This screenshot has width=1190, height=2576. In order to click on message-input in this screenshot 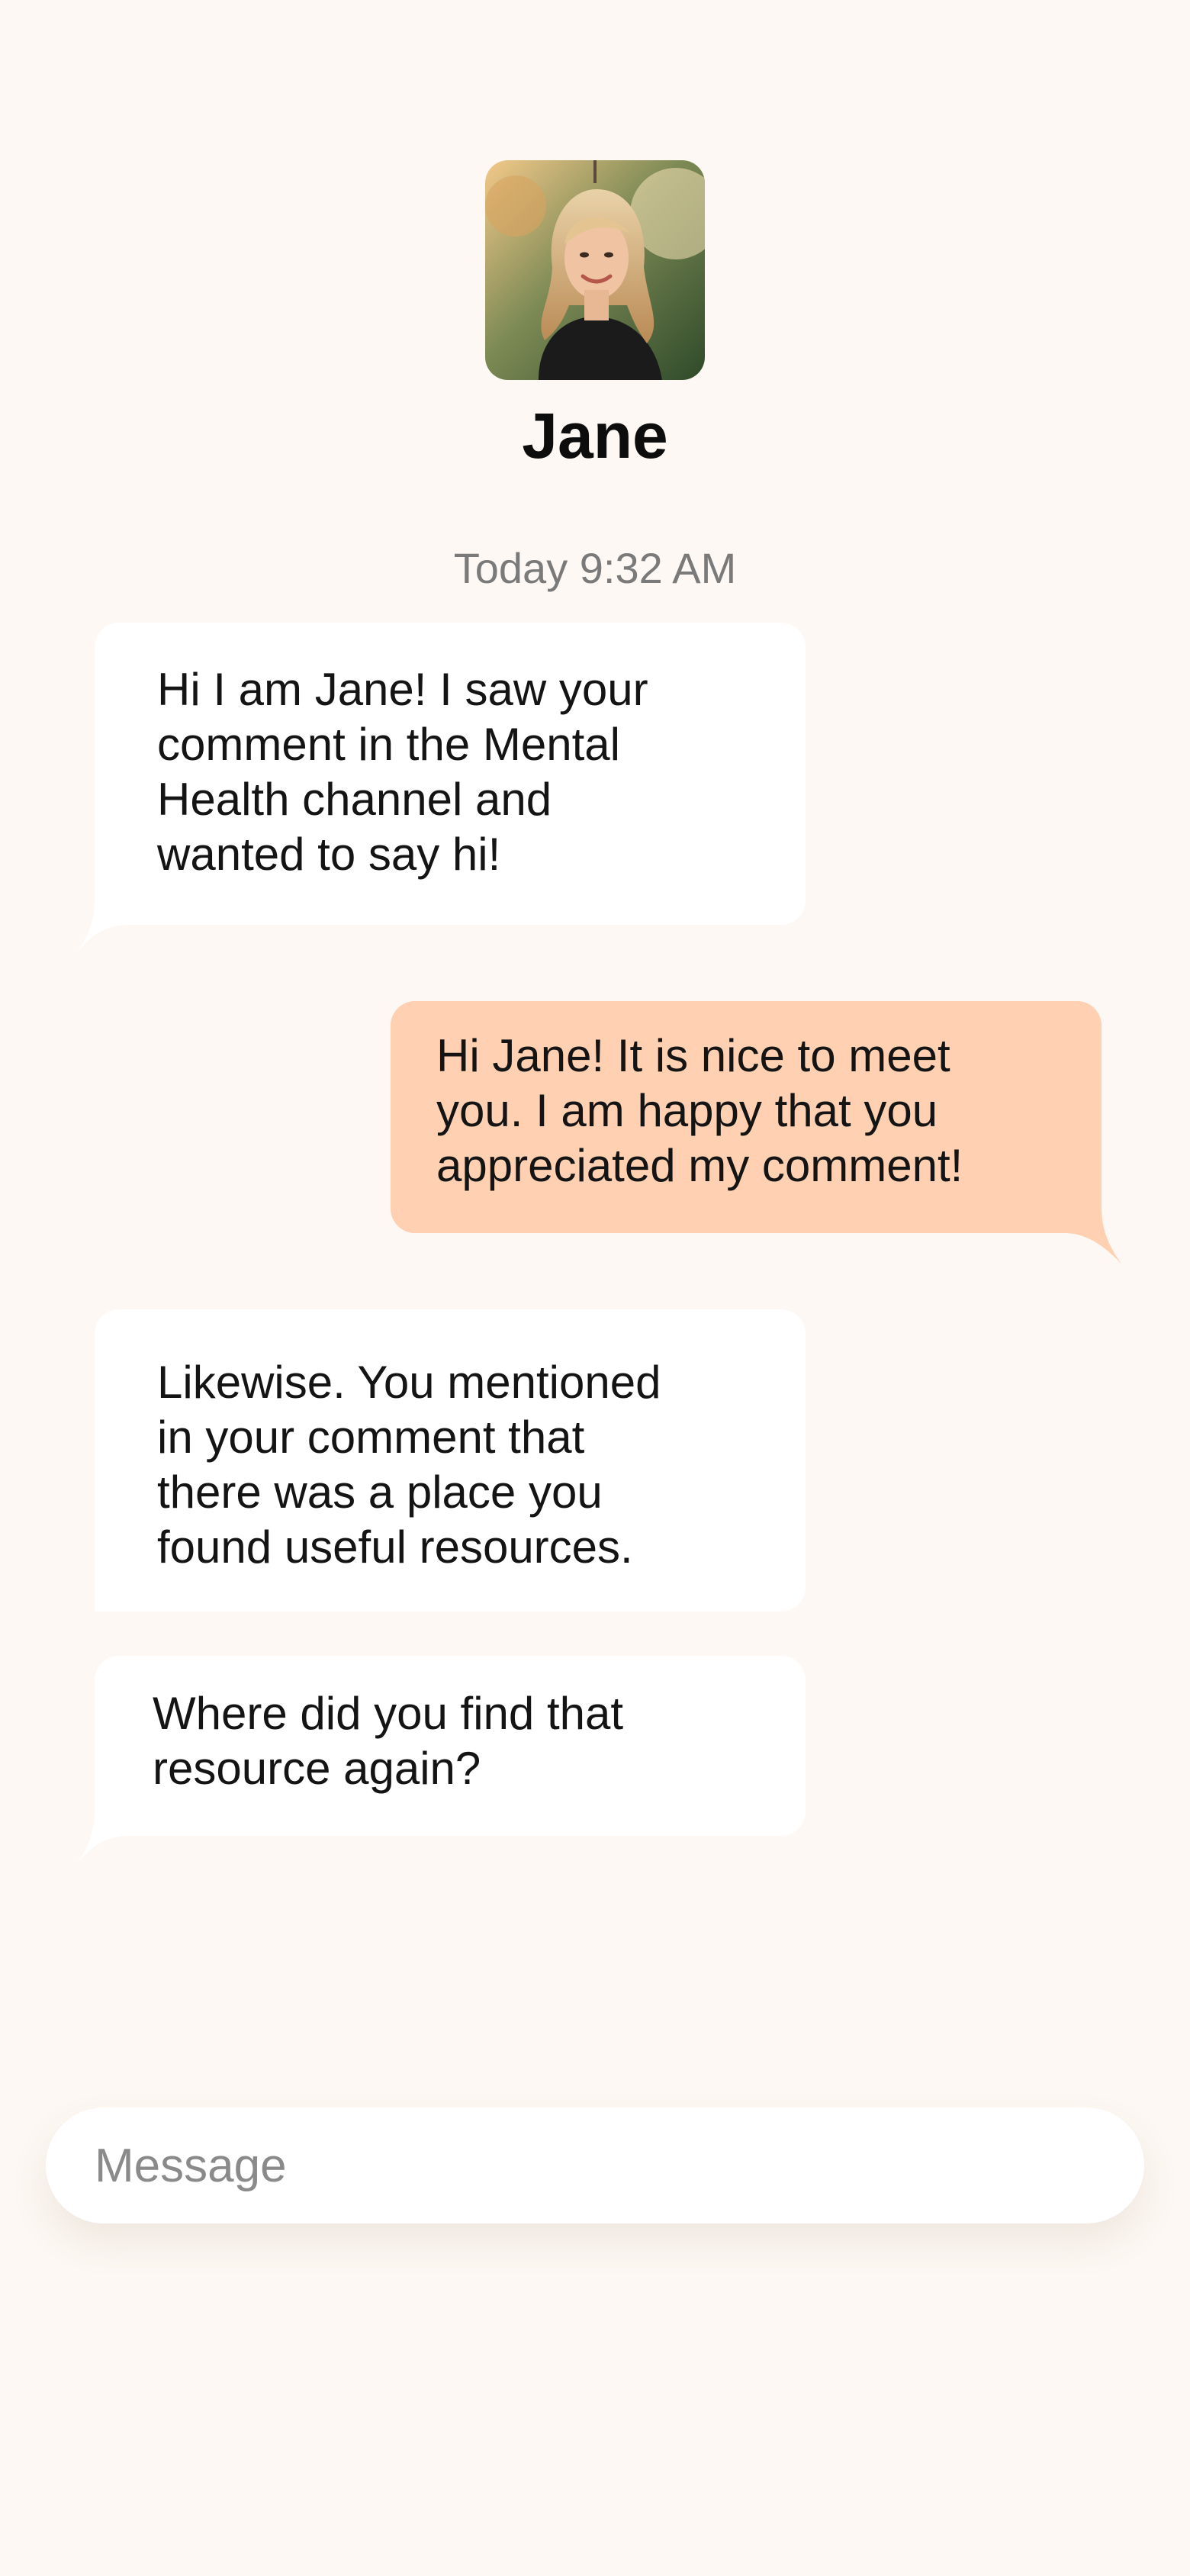, I will do `click(590, 2165)`.